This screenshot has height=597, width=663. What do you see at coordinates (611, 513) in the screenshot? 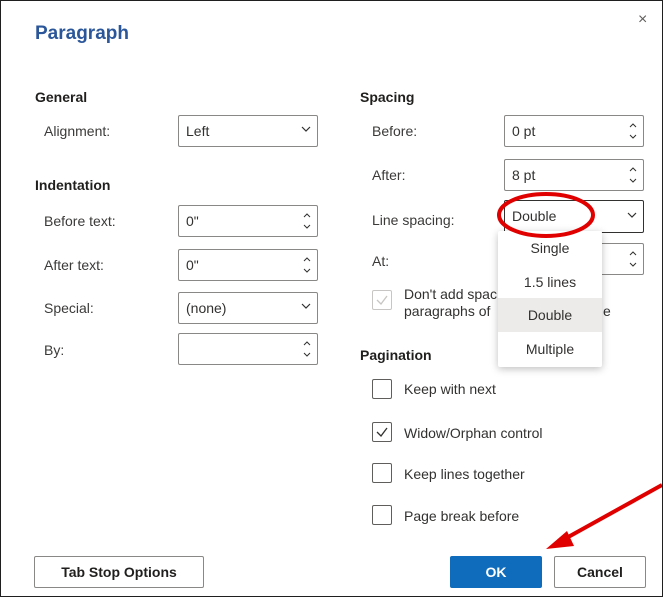
I see `annotation-arrow-shaft` at bounding box center [611, 513].